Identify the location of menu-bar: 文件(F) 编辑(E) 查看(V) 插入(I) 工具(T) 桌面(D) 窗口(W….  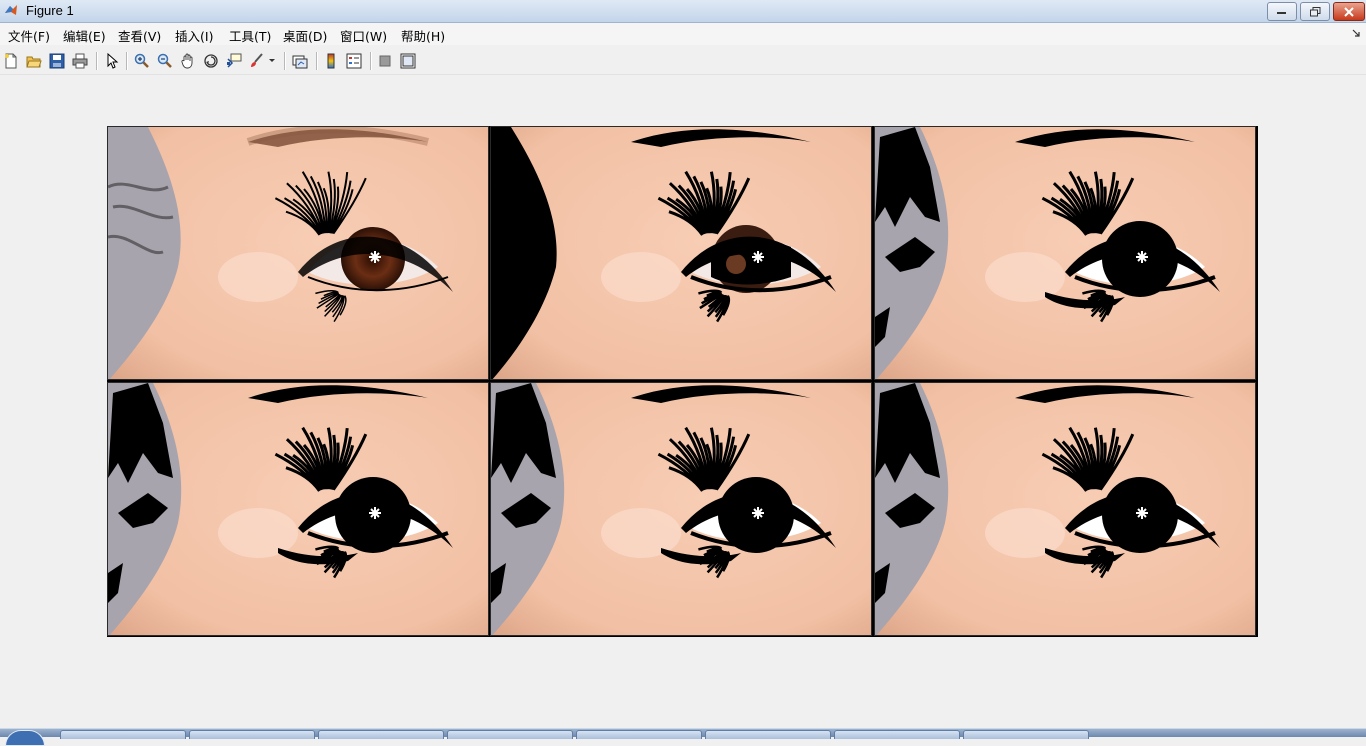
(683, 34).